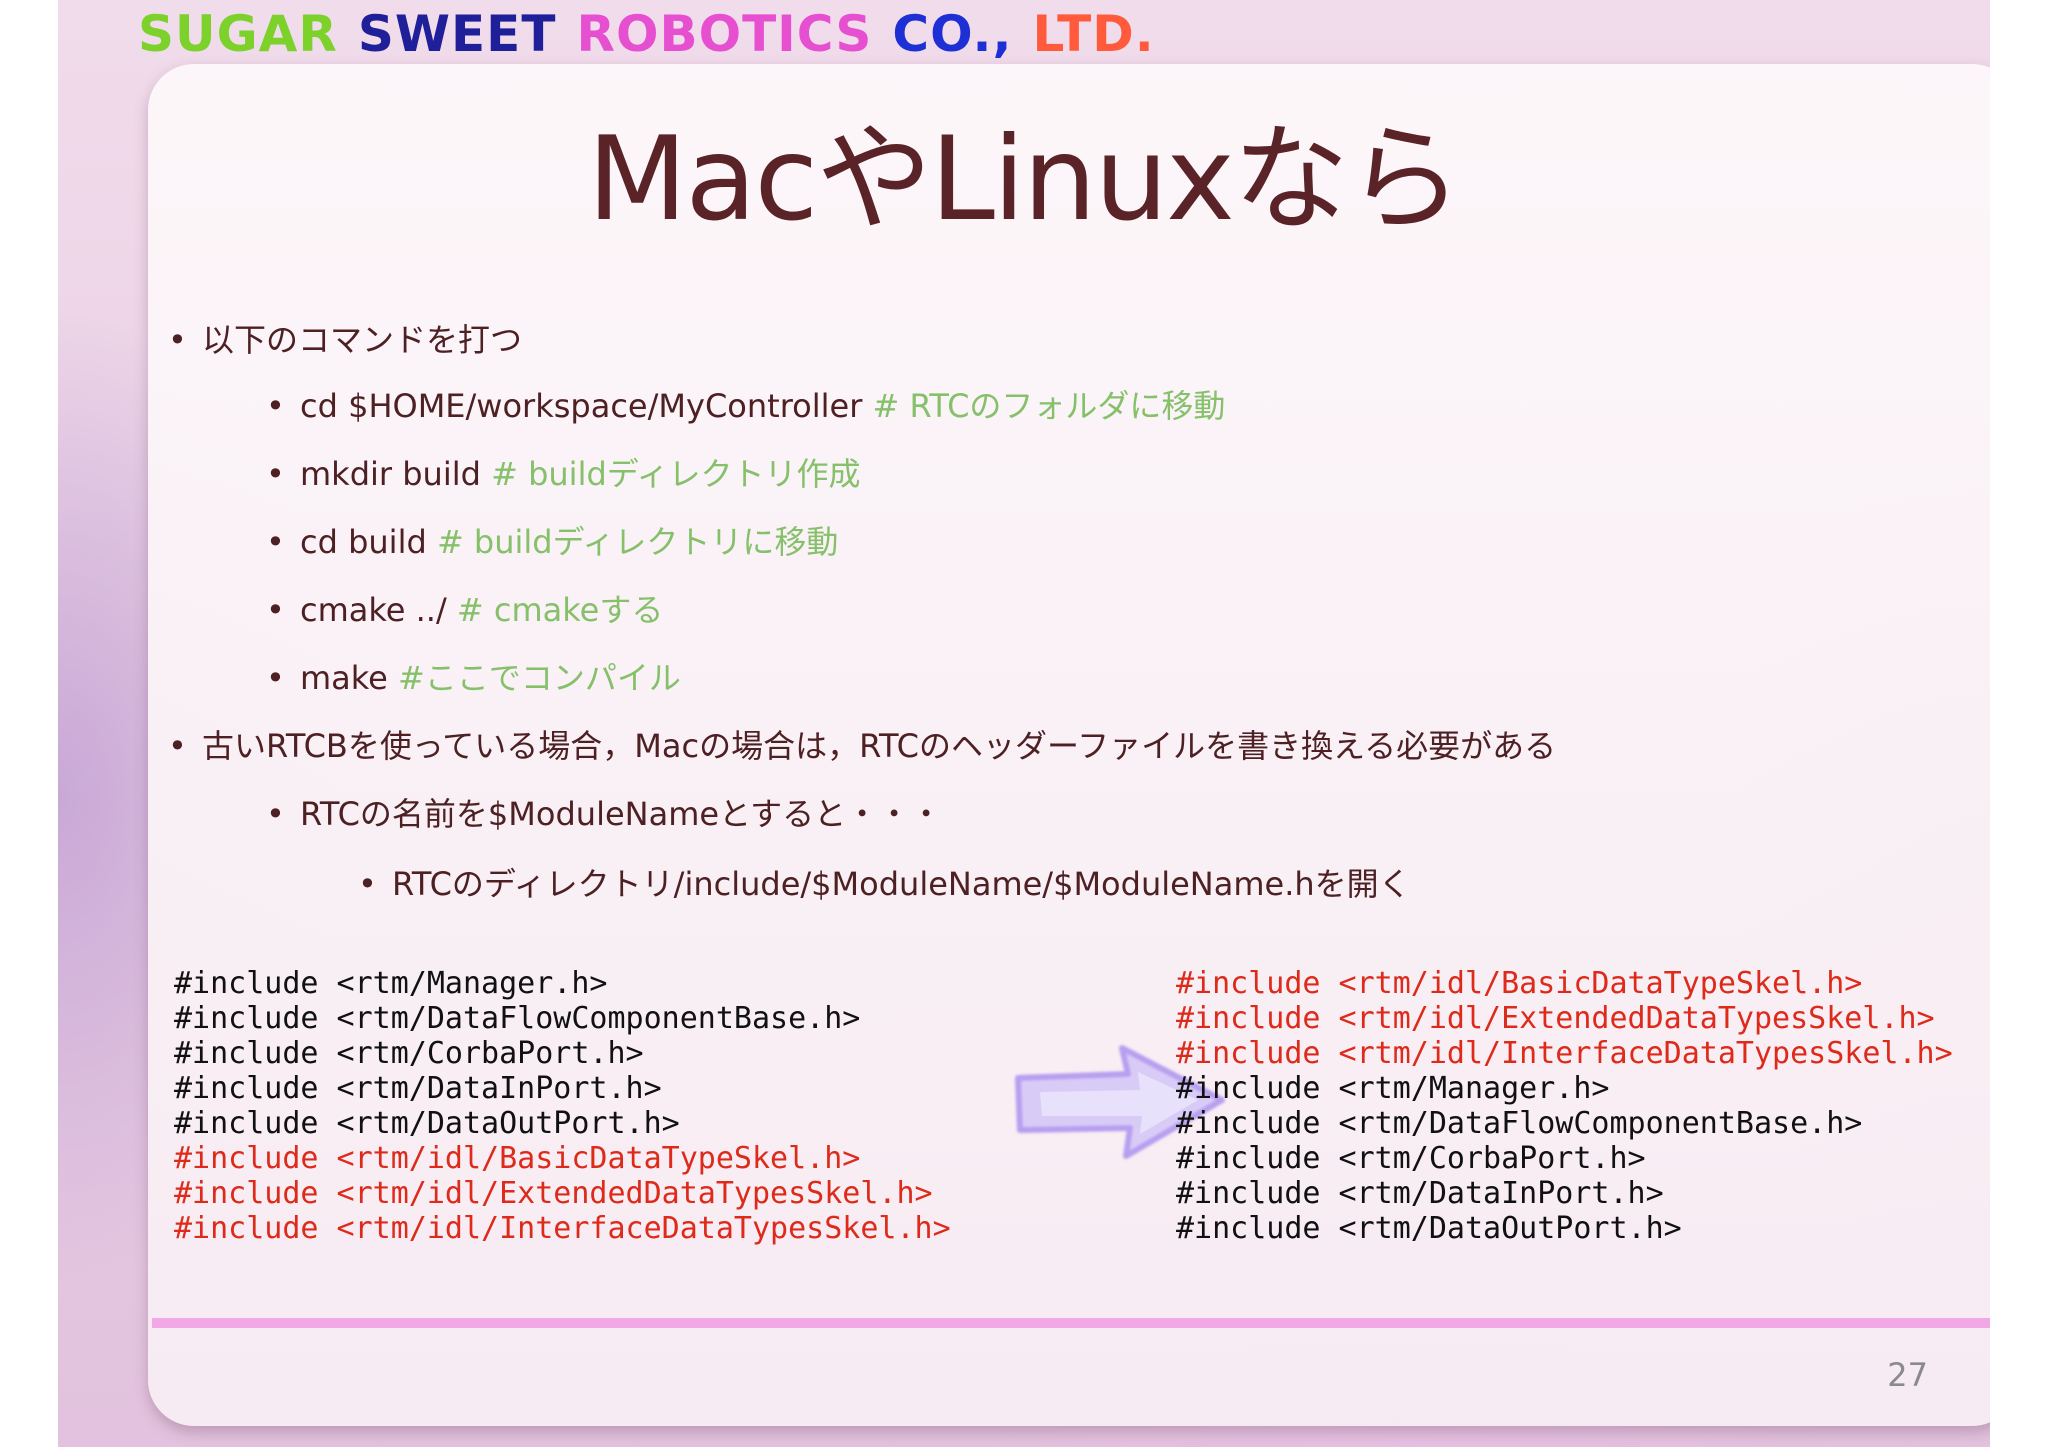 The width and height of the screenshot is (2048, 1447). What do you see at coordinates (586, 406) in the screenshot?
I see `bullet-text: cd $HOME/workspace/MyController` at bounding box center [586, 406].